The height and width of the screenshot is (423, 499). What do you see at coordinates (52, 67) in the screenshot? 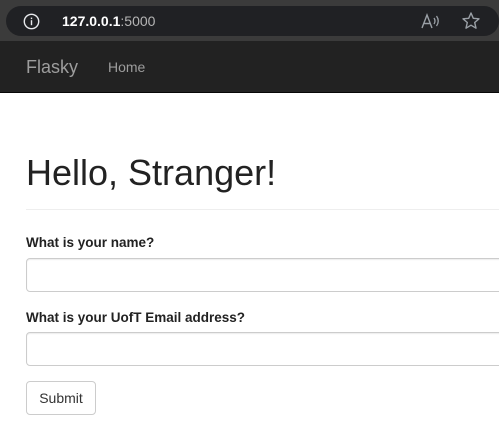
I see `navbar-brand: Flasky` at bounding box center [52, 67].